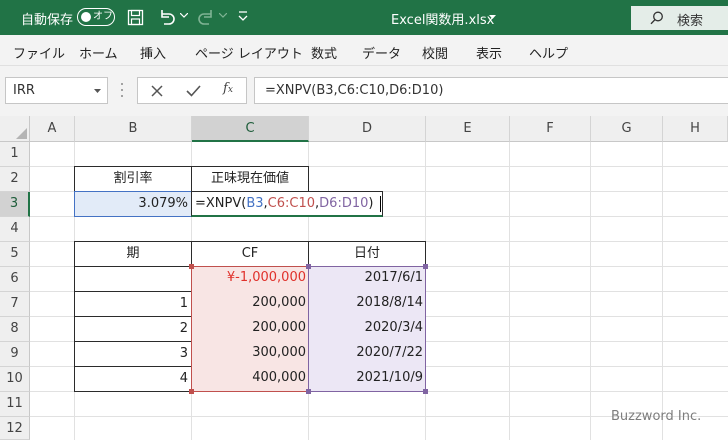 The width and height of the screenshot is (728, 441). What do you see at coordinates (548, 52) in the screenshot?
I see `tab-help: ヘルプ` at bounding box center [548, 52].